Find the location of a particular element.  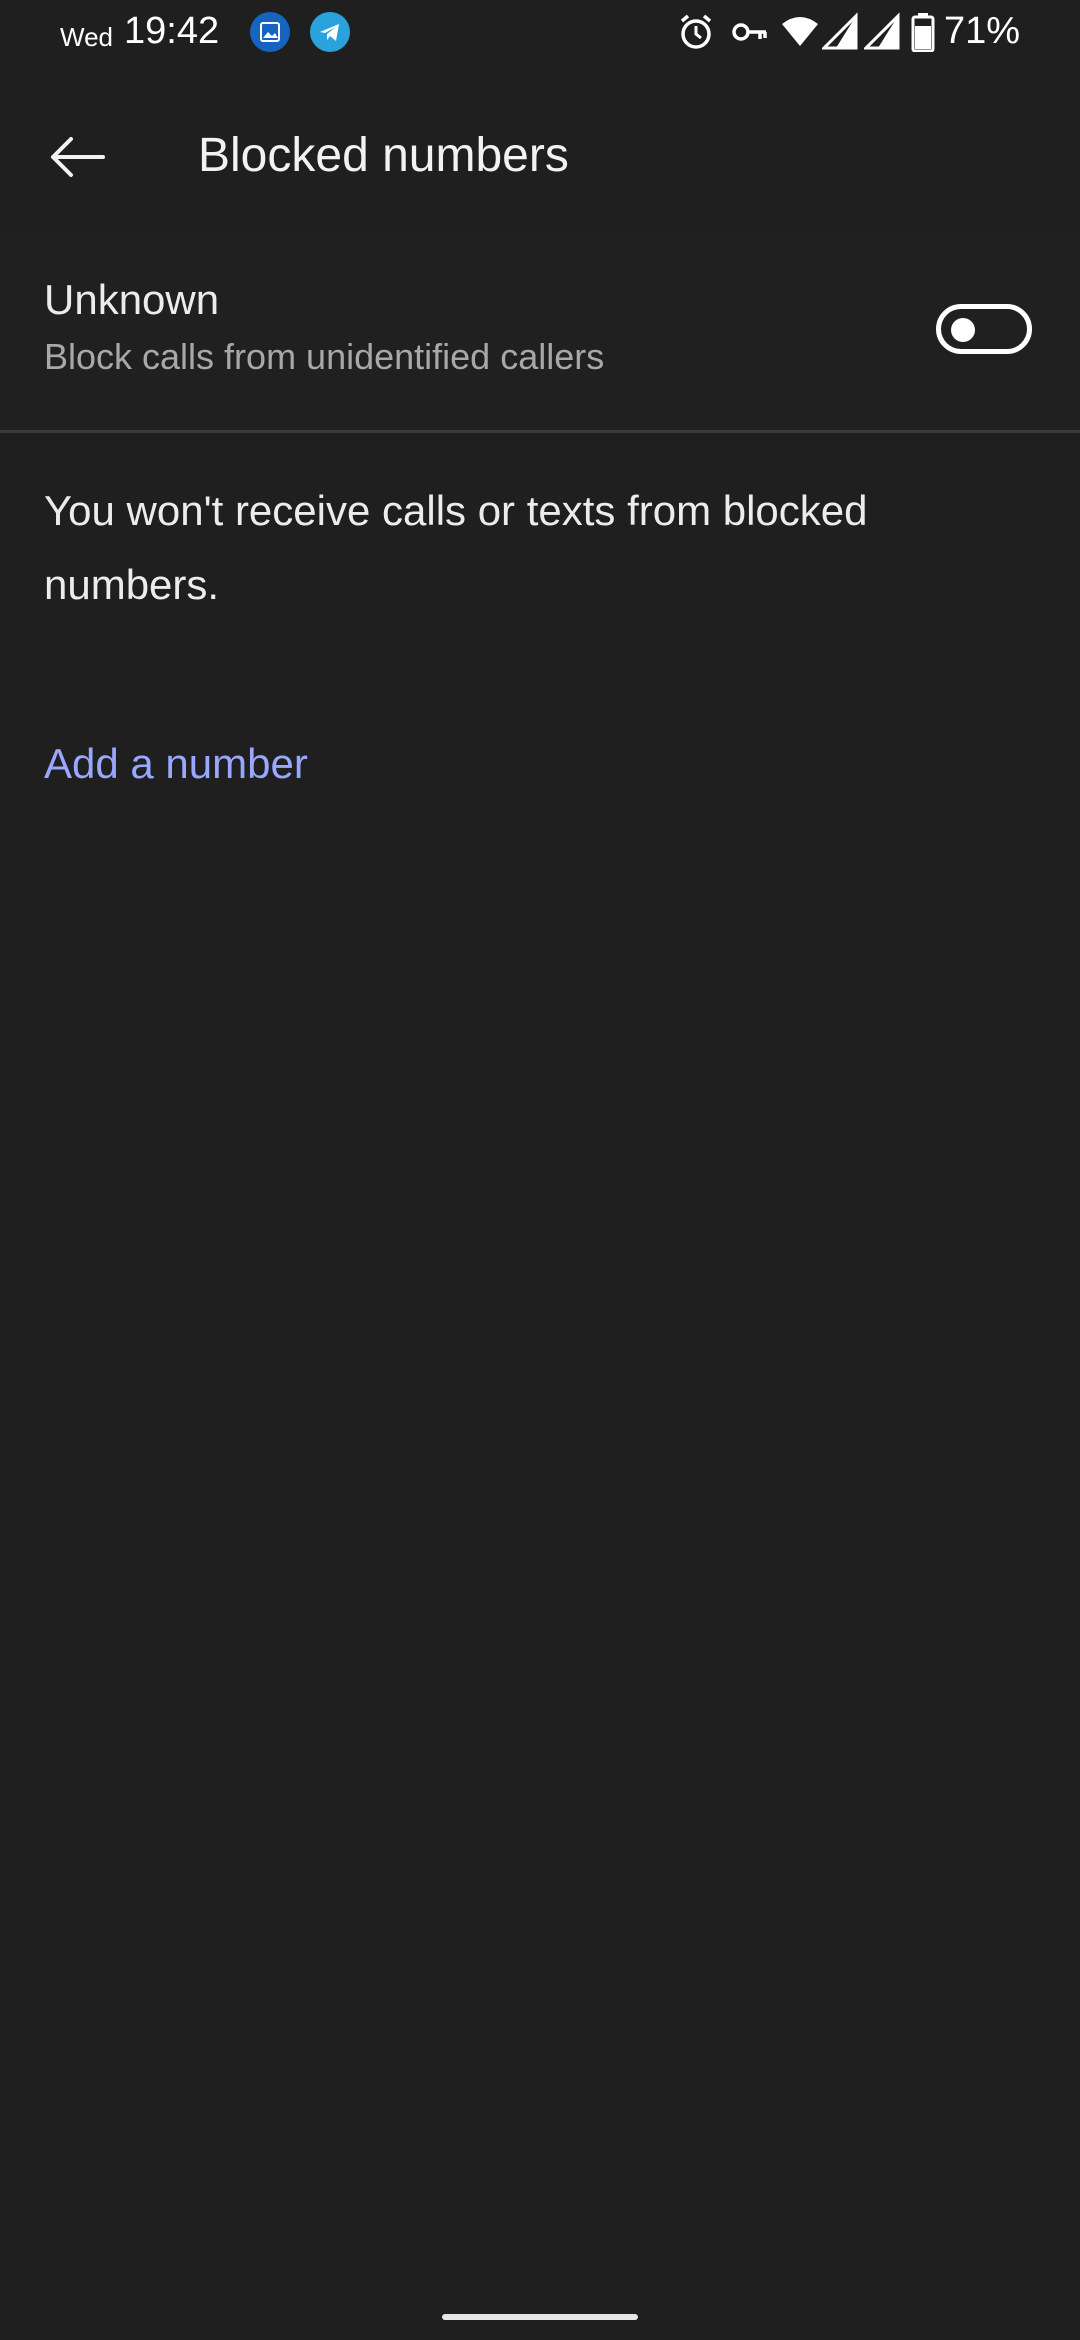

status-time: 19:42 is located at coordinates (172, 31).